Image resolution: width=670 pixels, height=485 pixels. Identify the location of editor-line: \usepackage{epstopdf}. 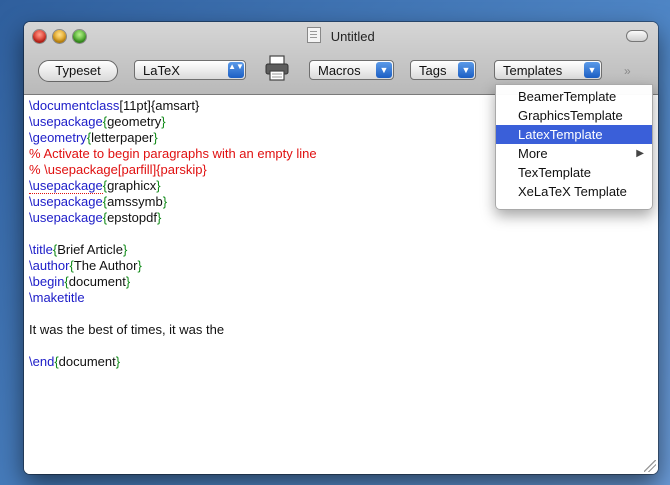
(95, 217).